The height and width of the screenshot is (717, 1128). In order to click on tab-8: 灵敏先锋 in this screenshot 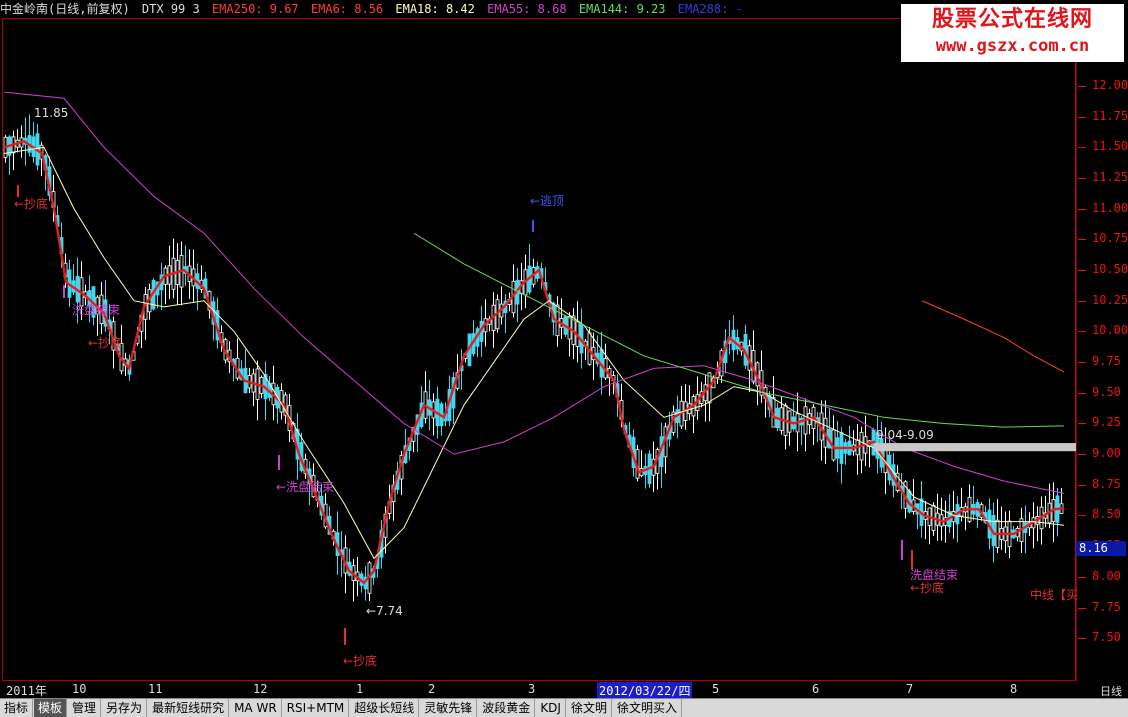, I will do `click(449, 708)`.